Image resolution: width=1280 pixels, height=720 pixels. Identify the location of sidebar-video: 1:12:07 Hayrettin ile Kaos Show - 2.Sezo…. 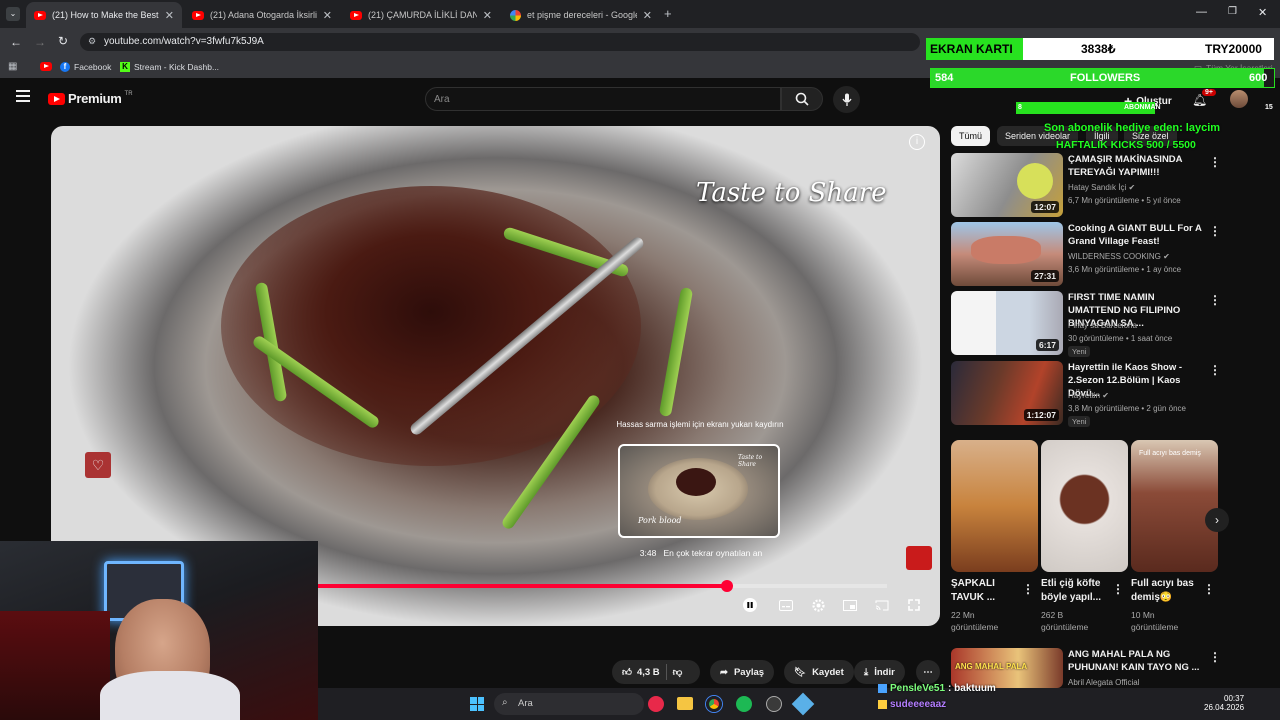
(1111, 394).